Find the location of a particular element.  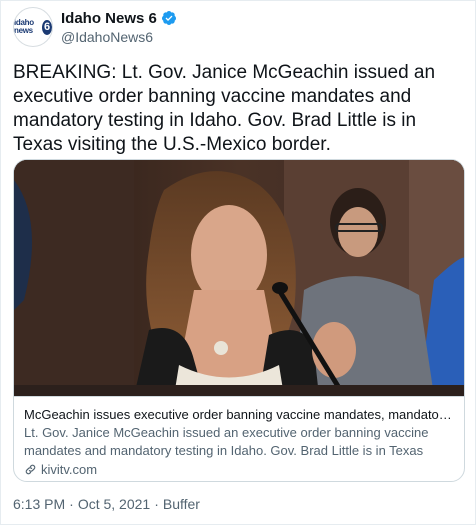

verified-badge-icon is located at coordinates (168, 18).